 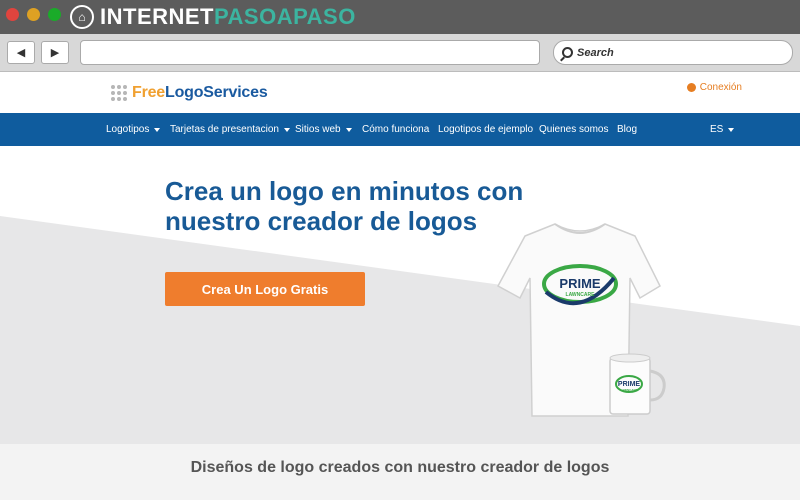 What do you see at coordinates (691, 87) in the screenshot?
I see `user-icon` at bounding box center [691, 87].